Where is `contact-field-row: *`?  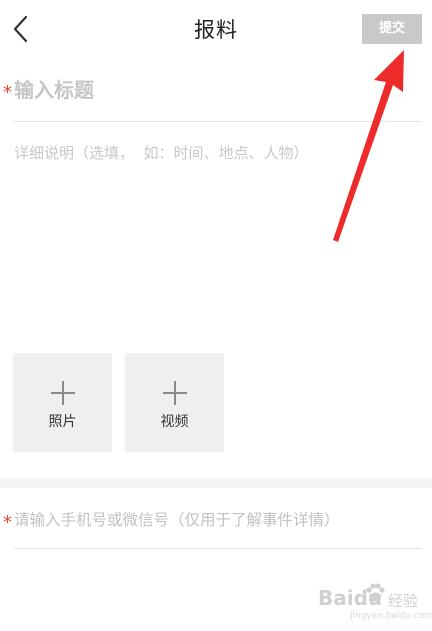 contact-field-row: * is located at coordinates (216, 523).